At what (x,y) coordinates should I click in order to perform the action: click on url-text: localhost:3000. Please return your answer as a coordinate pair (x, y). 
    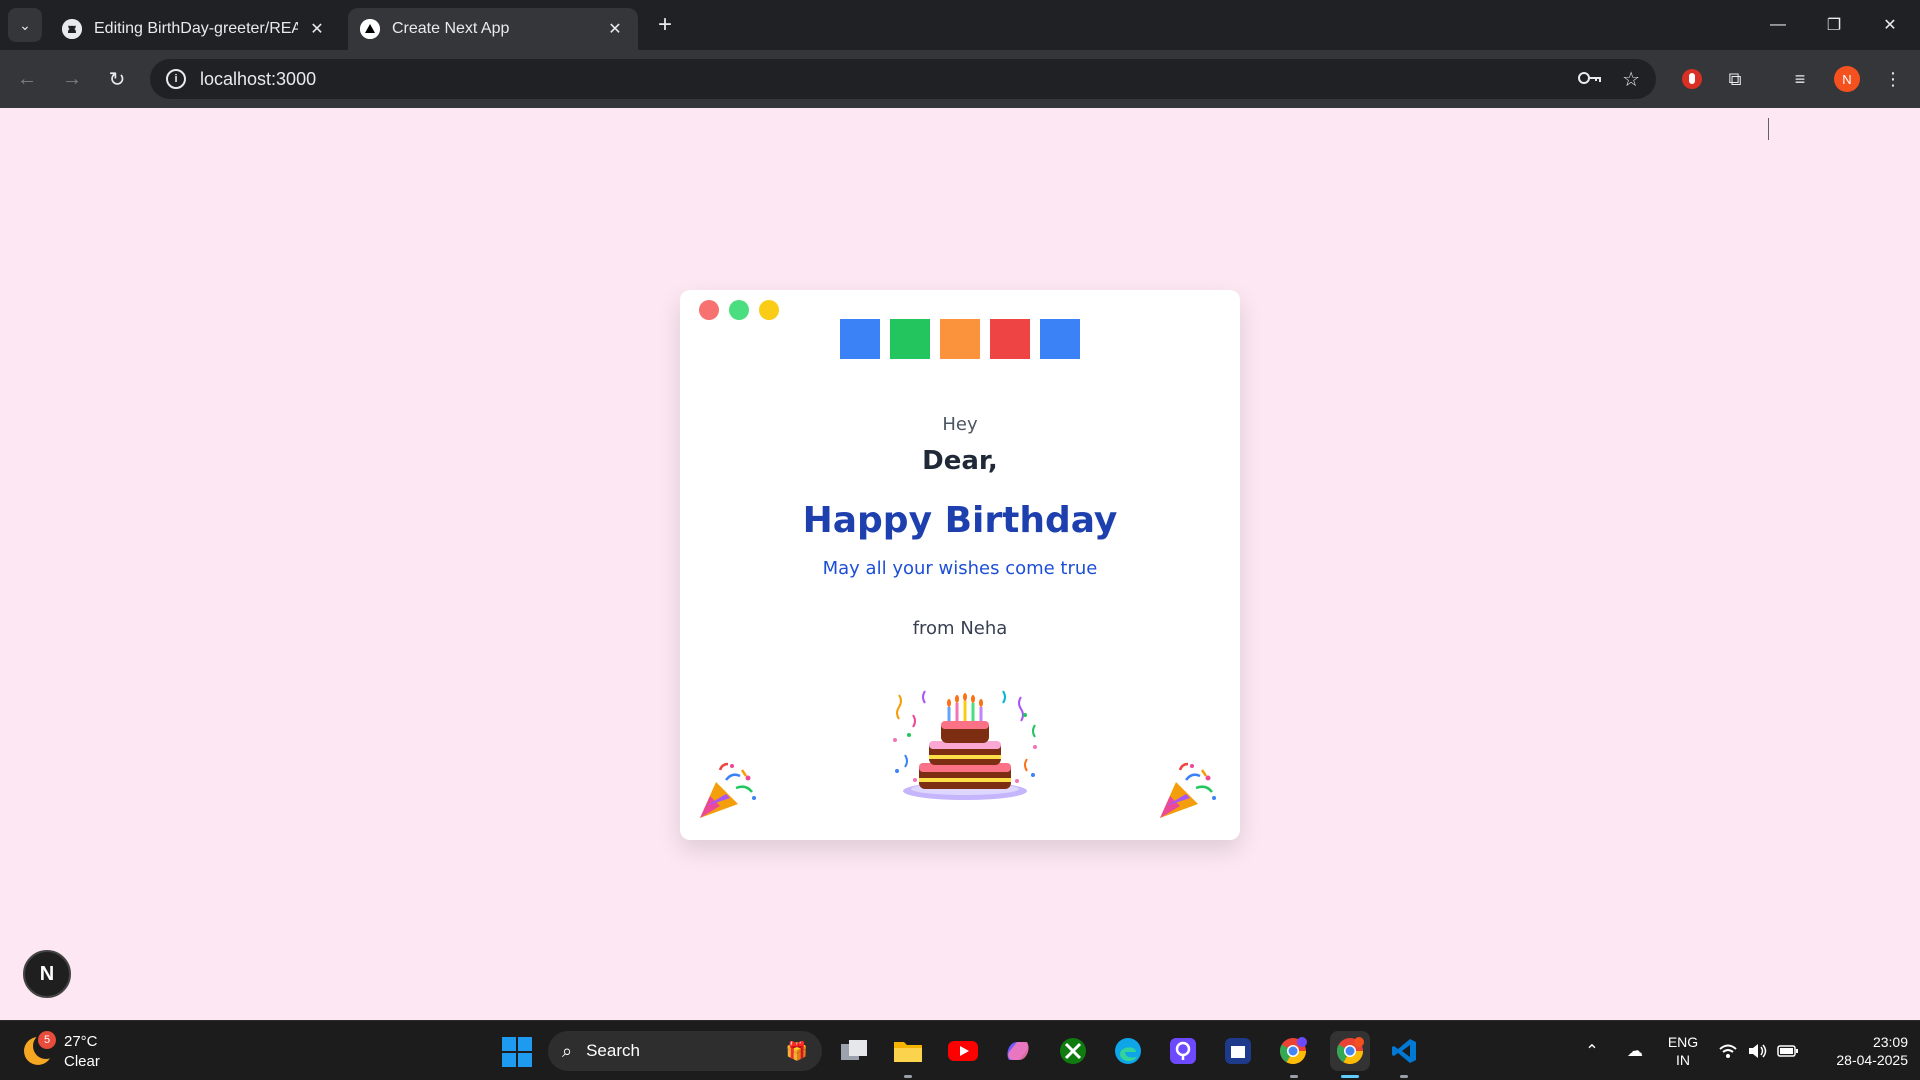
    Looking at the image, I should click on (879, 79).